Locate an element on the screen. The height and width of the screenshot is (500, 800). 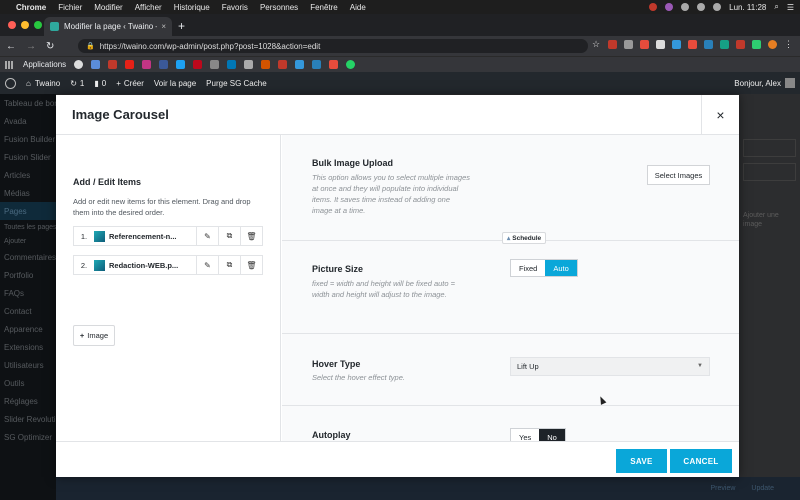
updates: ↻ 1 is located at coordinates (77, 83).